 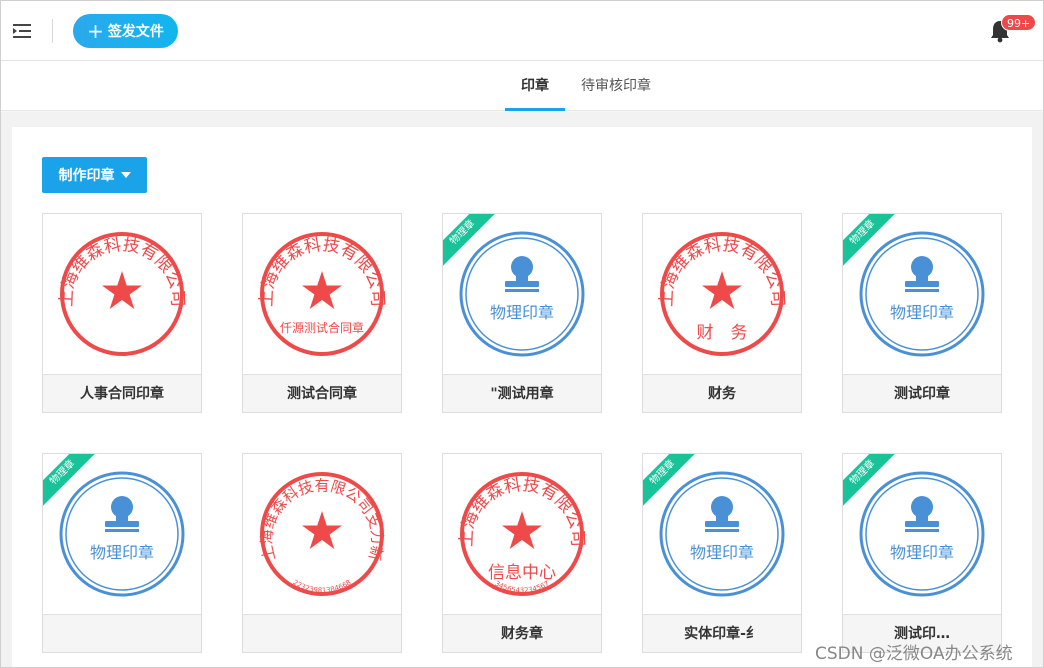 I want to click on tab-bar: 印章 待审核印章, so click(x=522, y=86).